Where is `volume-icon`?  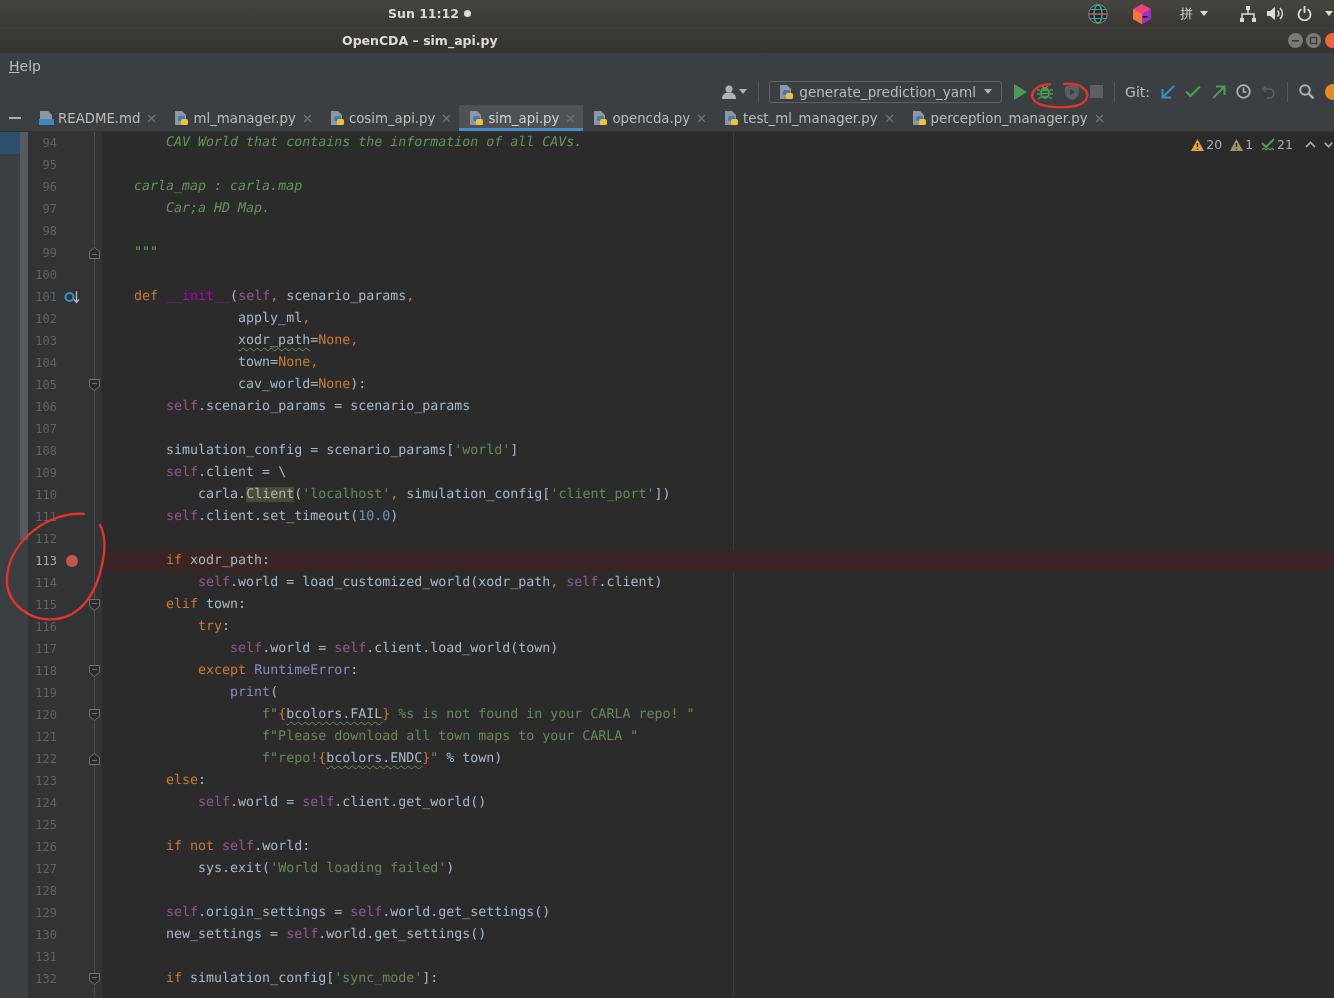 volume-icon is located at coordinates (1275, 13).